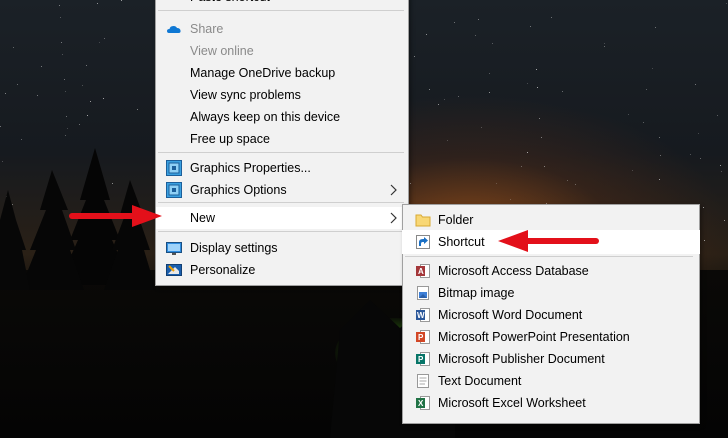 This screenshot has width=728, height=438. What do you see at coordinates (234, 248) in the screenshot?
I see `menu-item-label: Display settings` at bounding box center [234, 248].